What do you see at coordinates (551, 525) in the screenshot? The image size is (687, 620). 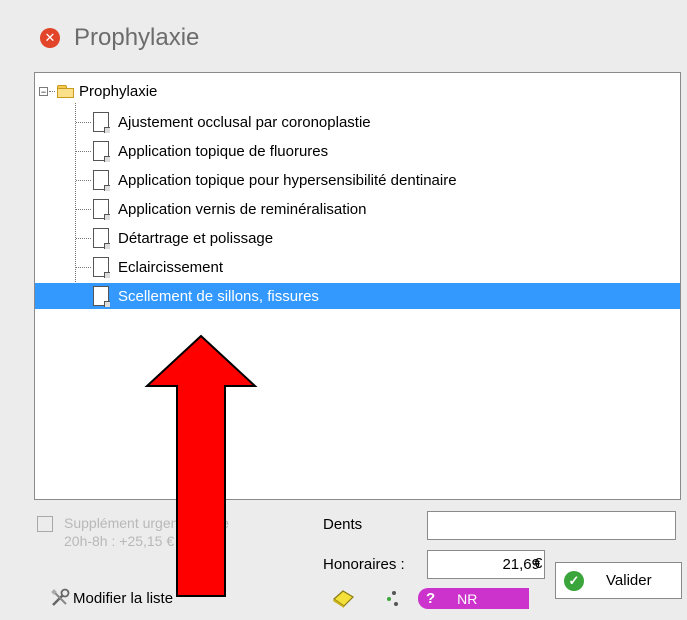 I see `dents-field` at bounding box center [551, 525].